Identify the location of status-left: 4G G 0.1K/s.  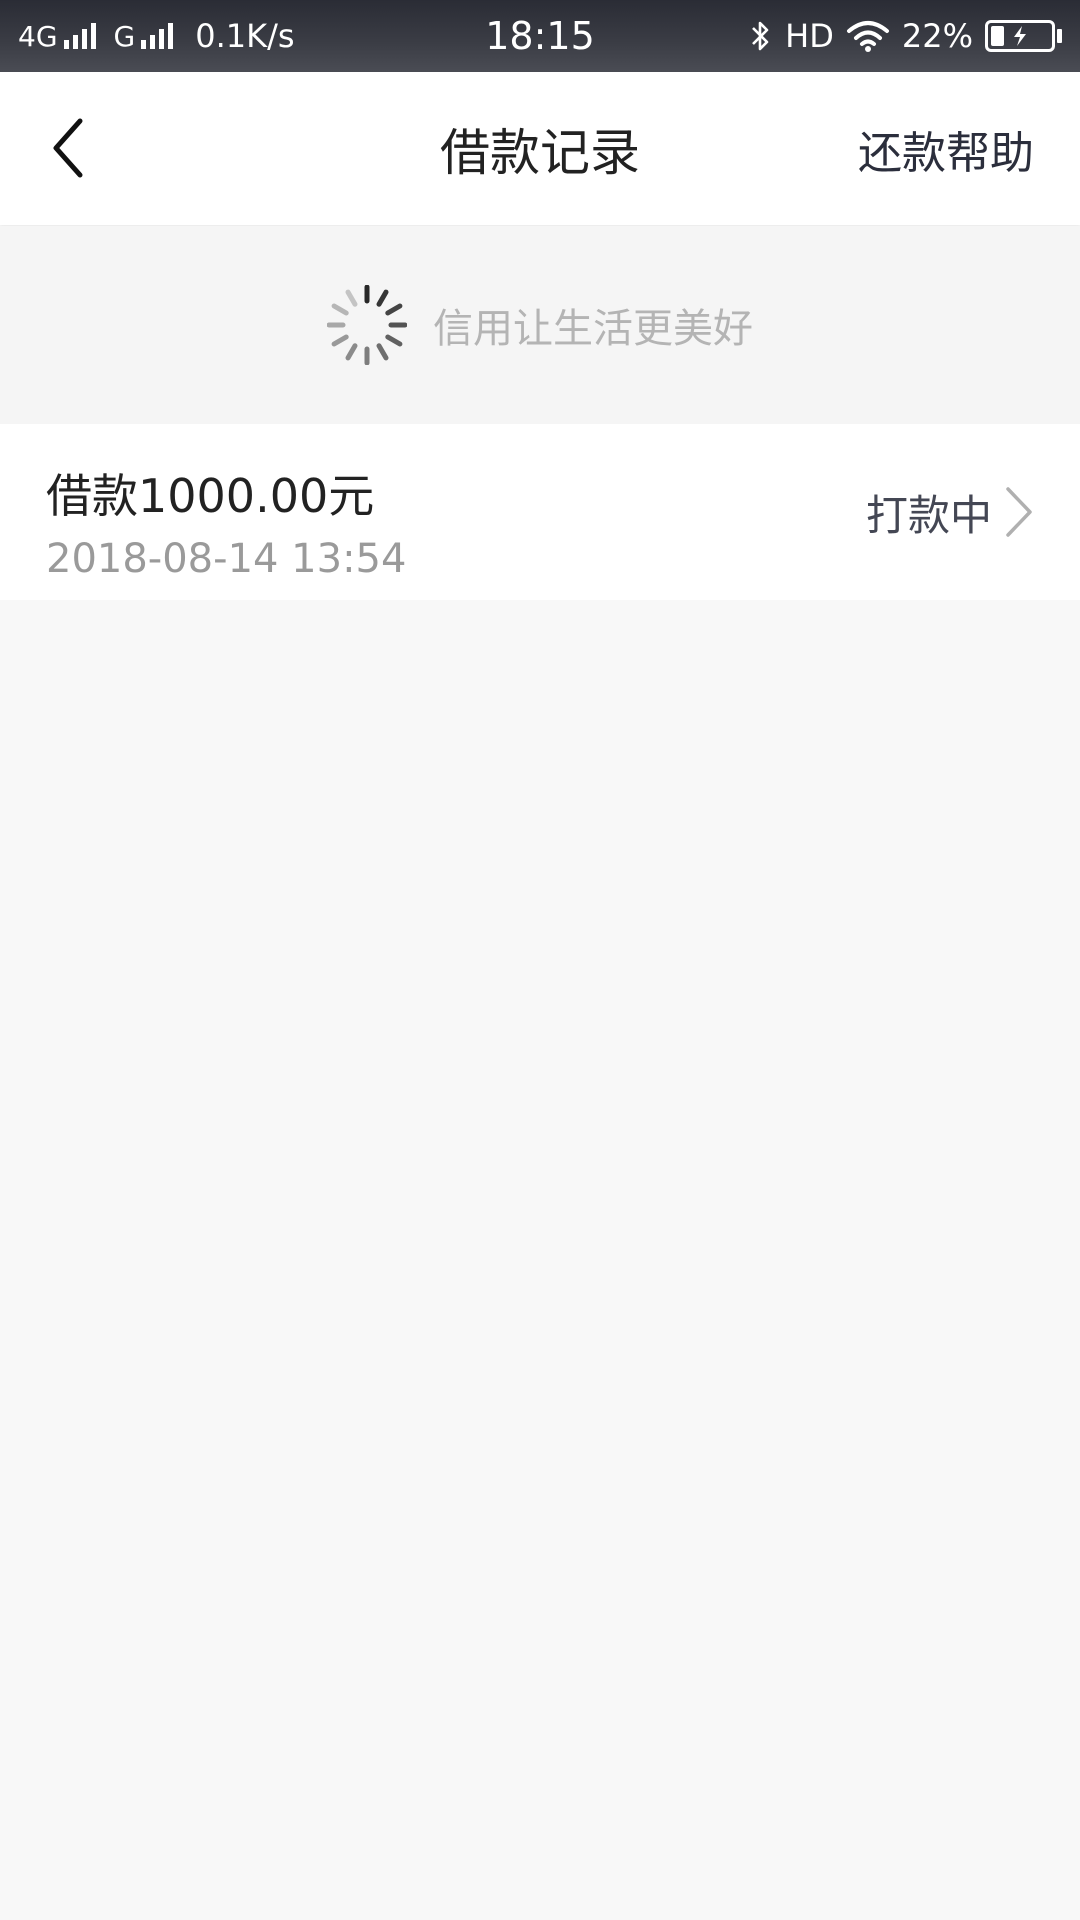
(279, 36).